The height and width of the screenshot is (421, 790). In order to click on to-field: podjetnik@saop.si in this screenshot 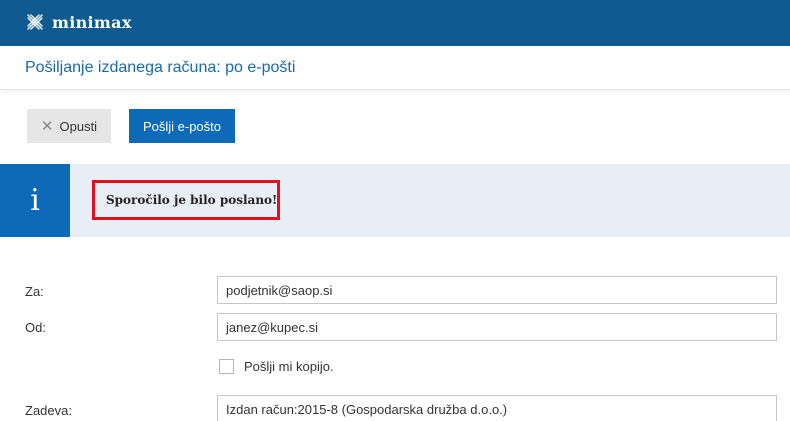, I will do `click(497, 290)`.